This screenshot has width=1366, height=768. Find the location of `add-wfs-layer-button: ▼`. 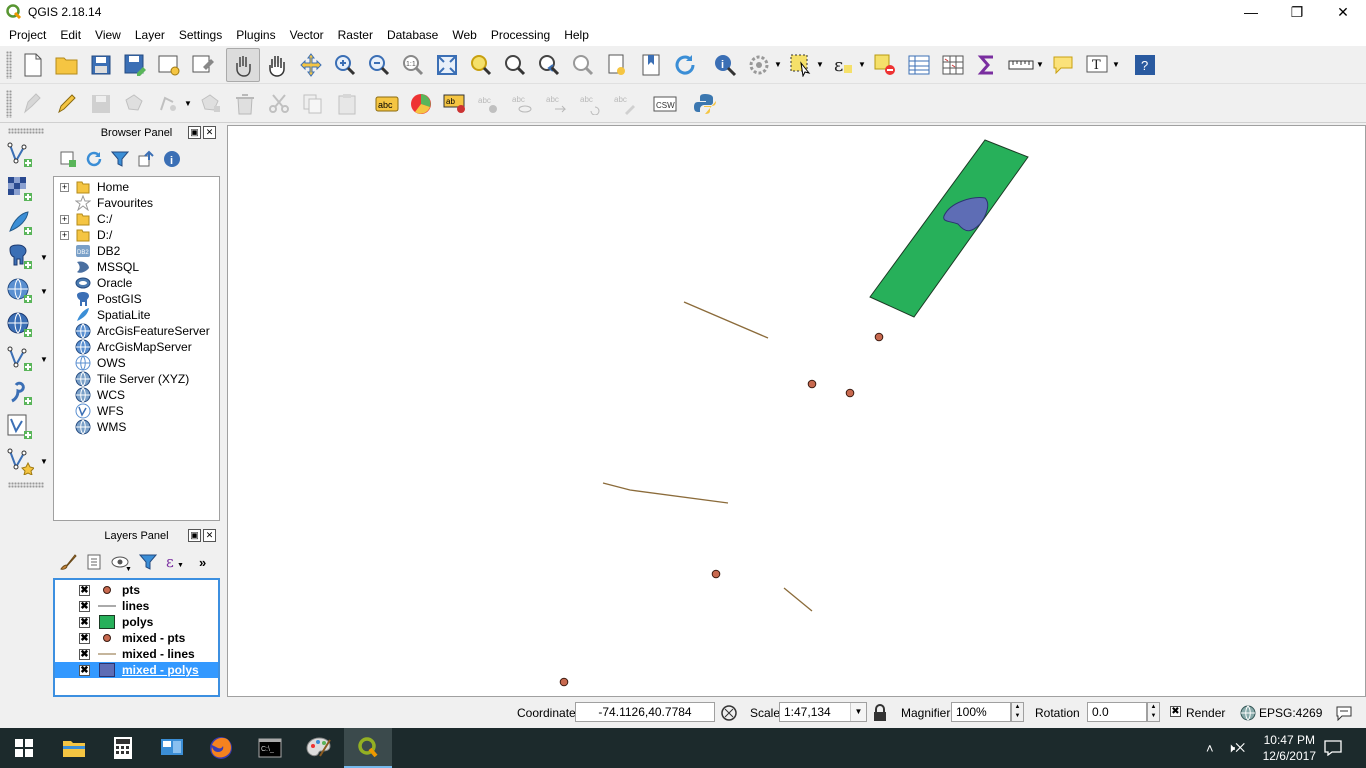

add-wfs-layer-button: ▼ is located at coordinates (24, 359).